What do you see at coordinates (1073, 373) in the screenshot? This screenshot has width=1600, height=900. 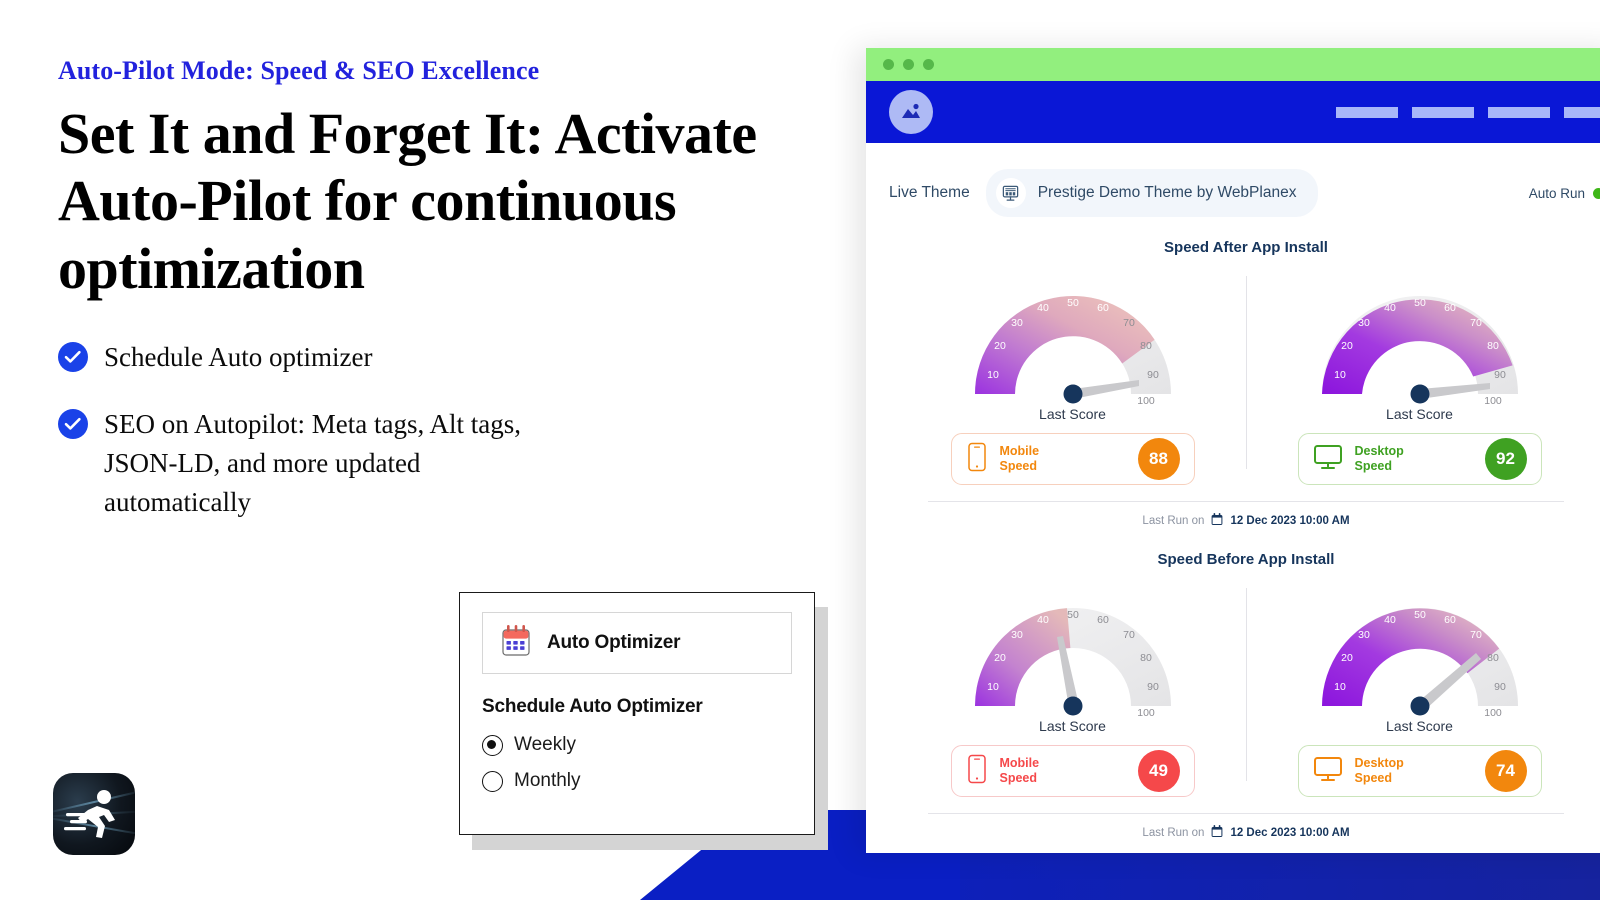 I see `gauge-cell-mobile-after: 10 20 30 40 50 60 70 80 90 100 Last Score` at bounding box center [1073, 373].